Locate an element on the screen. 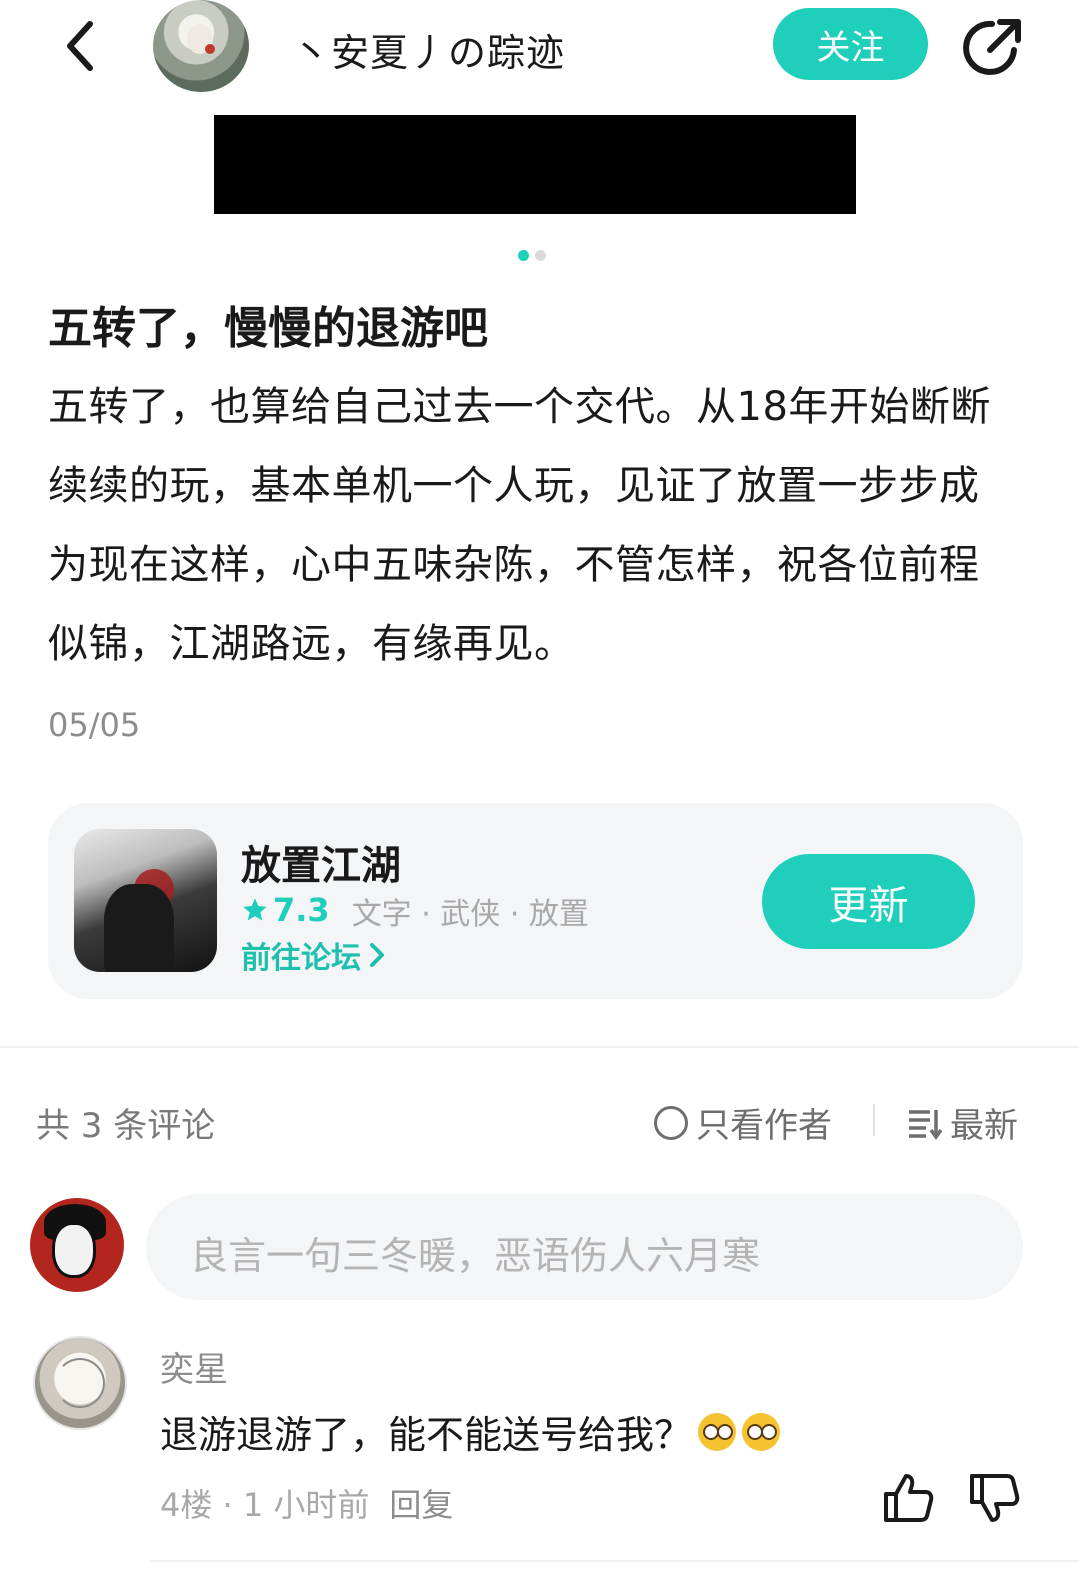 This screenshot has height=1580, width=1079. share-icon is located at coordinates (992, 47).